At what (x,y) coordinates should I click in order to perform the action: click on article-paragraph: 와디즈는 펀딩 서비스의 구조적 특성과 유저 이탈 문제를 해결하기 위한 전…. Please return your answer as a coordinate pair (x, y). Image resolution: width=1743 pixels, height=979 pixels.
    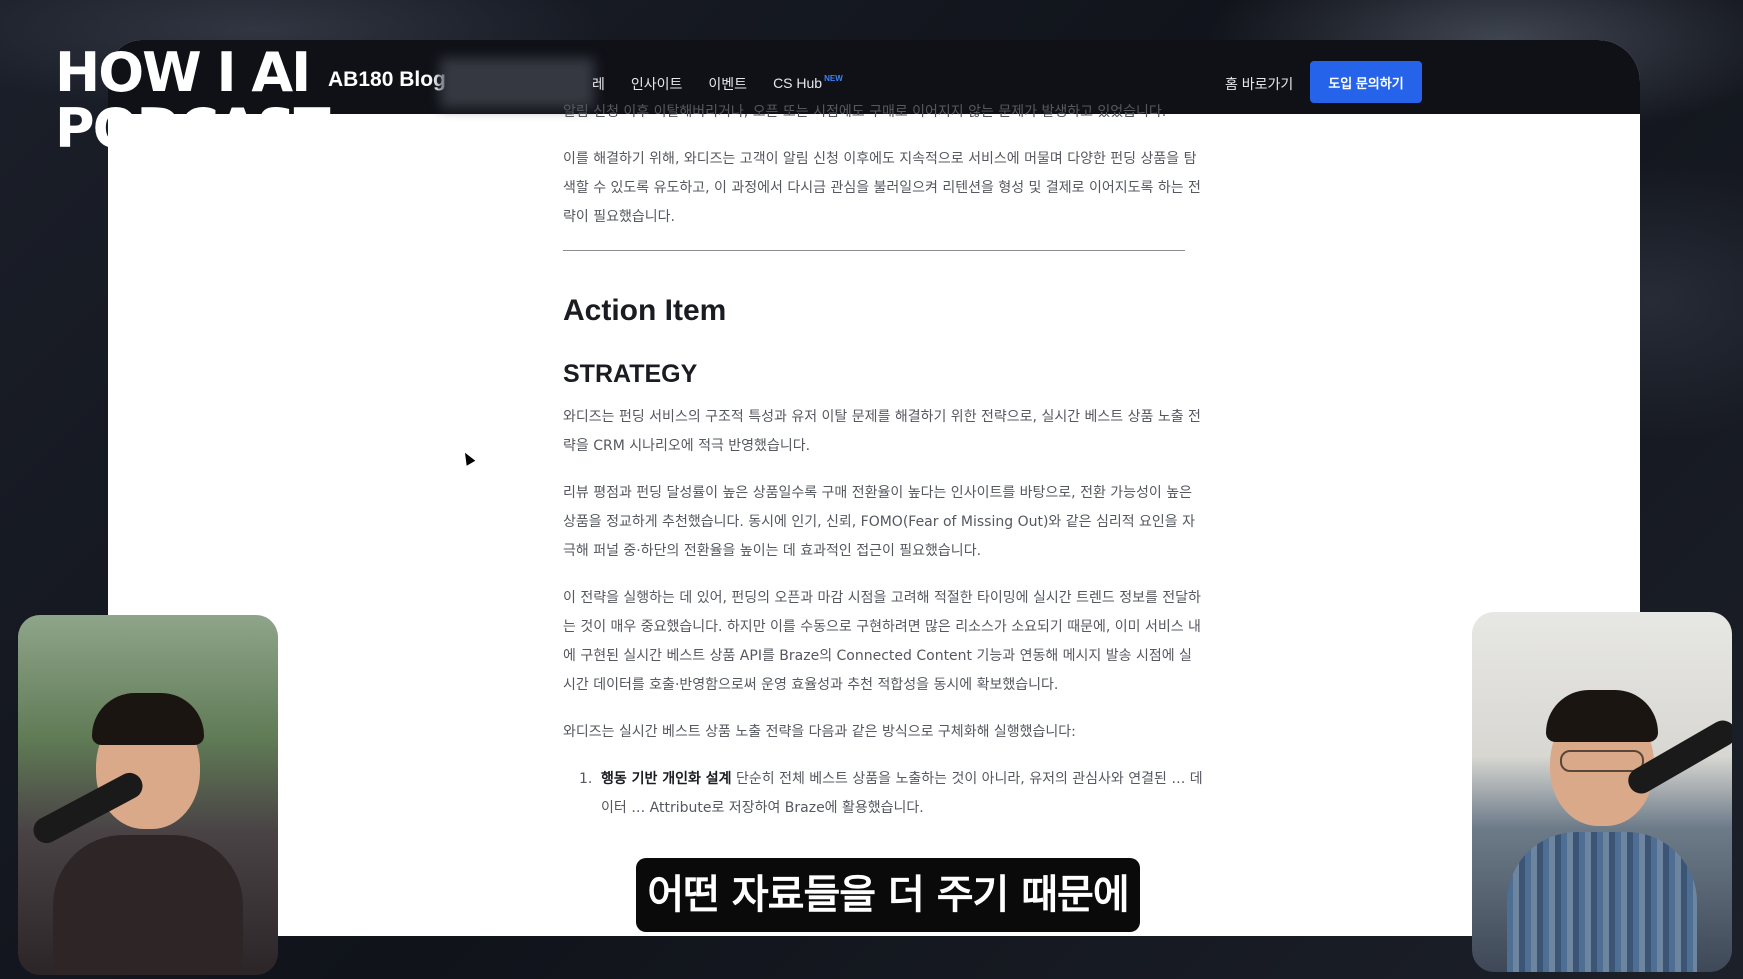
    Looking at the image, I should click on (882, 431).